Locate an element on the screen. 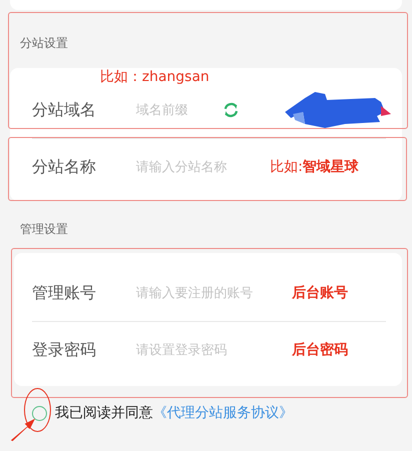 This screenshot has width=412, height=451. annotation-arrow is located at coordinates (23, 429).